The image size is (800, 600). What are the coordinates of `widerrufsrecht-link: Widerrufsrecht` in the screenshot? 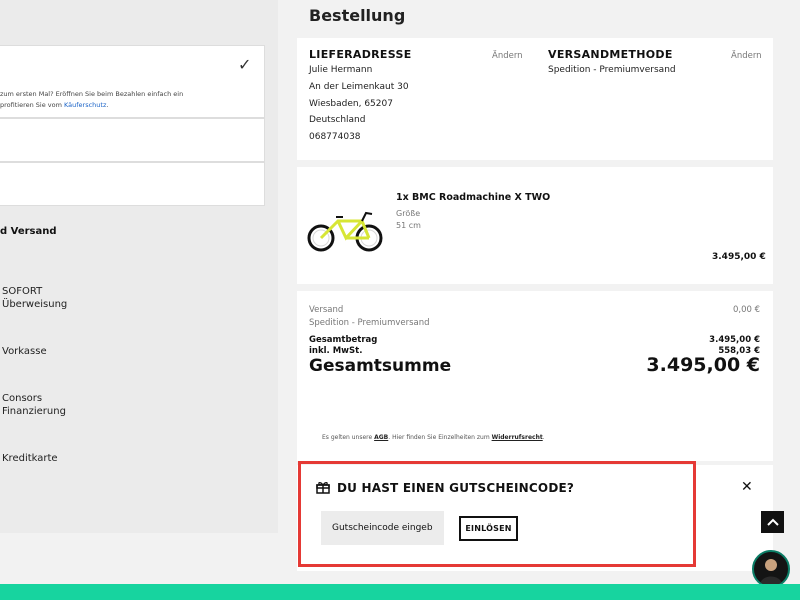 It's located at (517, 437).